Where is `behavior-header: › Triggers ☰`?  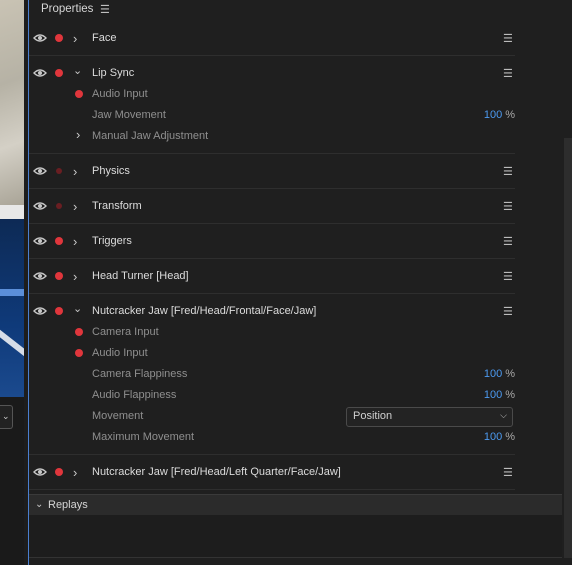 behavior-header: › Triggers ☰ is located at coordinates (272, 241).